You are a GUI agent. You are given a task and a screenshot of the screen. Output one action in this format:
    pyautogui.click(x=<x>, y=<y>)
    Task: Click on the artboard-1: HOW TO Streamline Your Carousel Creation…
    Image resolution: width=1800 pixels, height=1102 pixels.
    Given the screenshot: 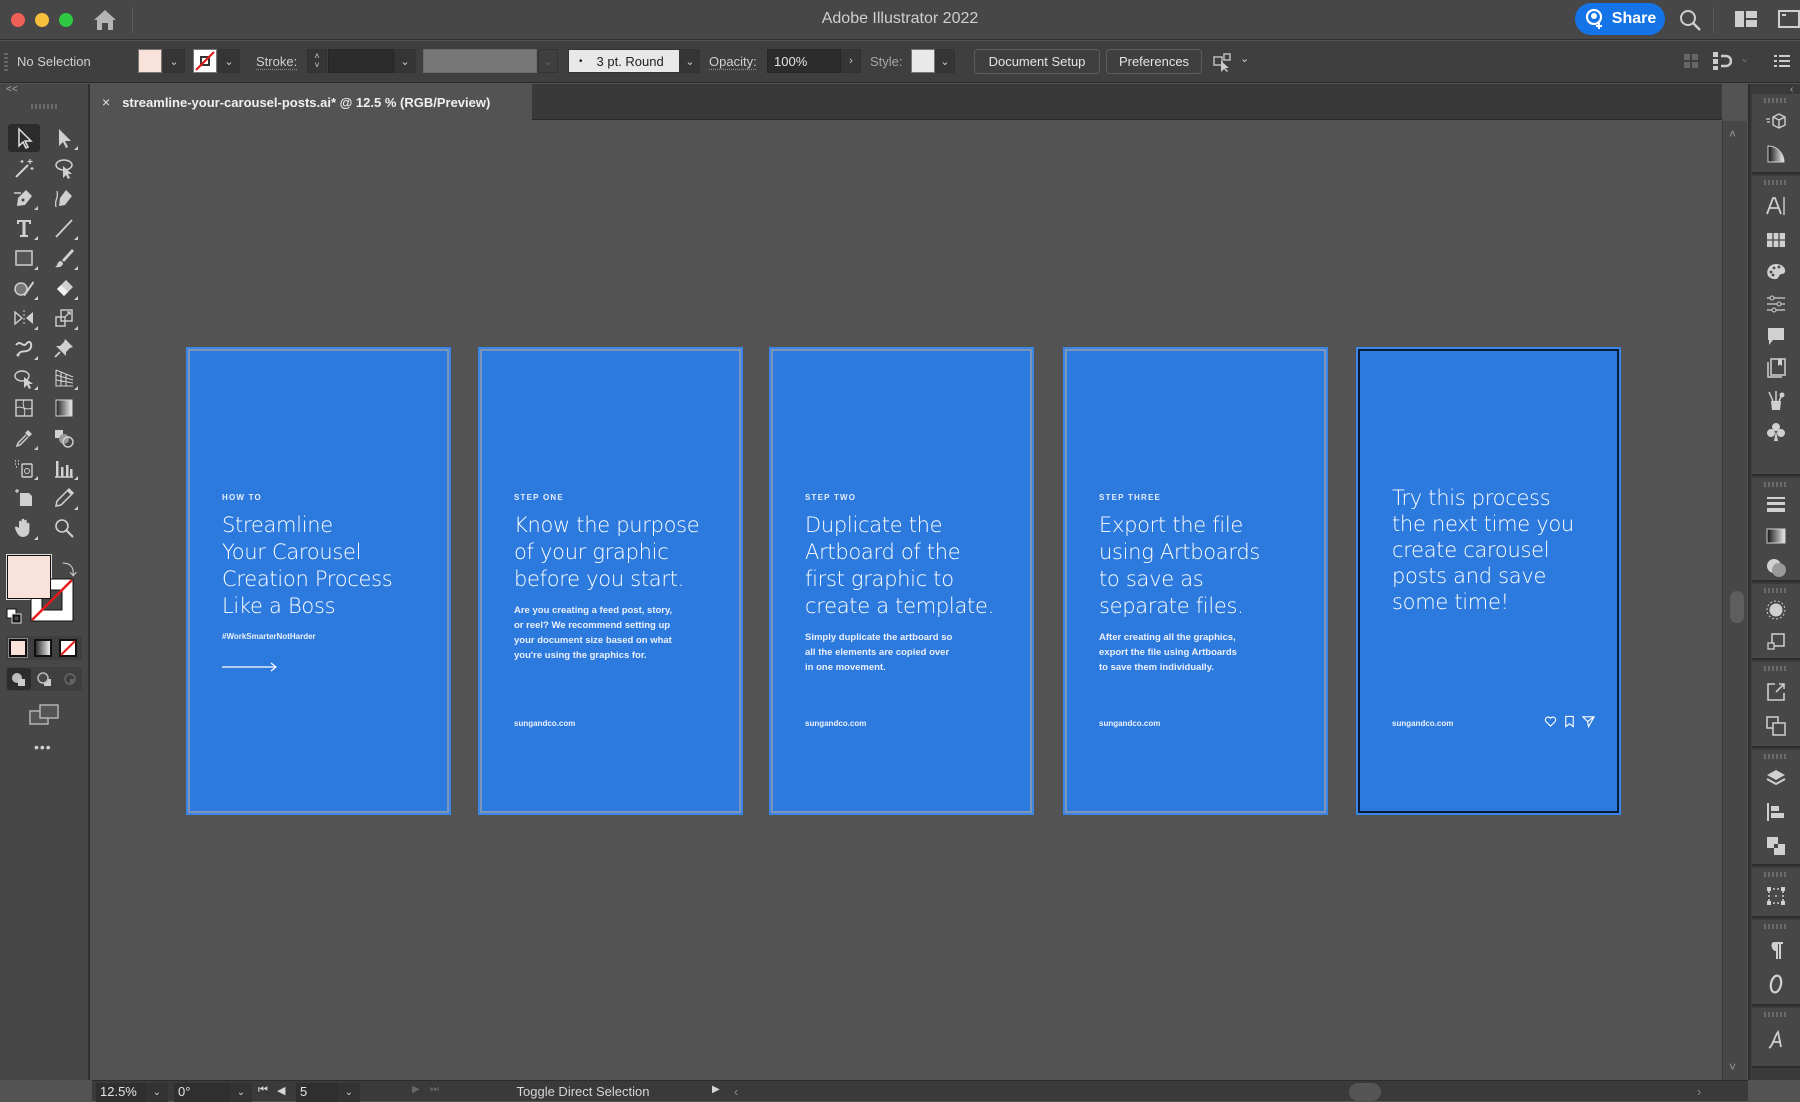 What is the action you would take?
    pyautogui.click(x=318, y=581)
    